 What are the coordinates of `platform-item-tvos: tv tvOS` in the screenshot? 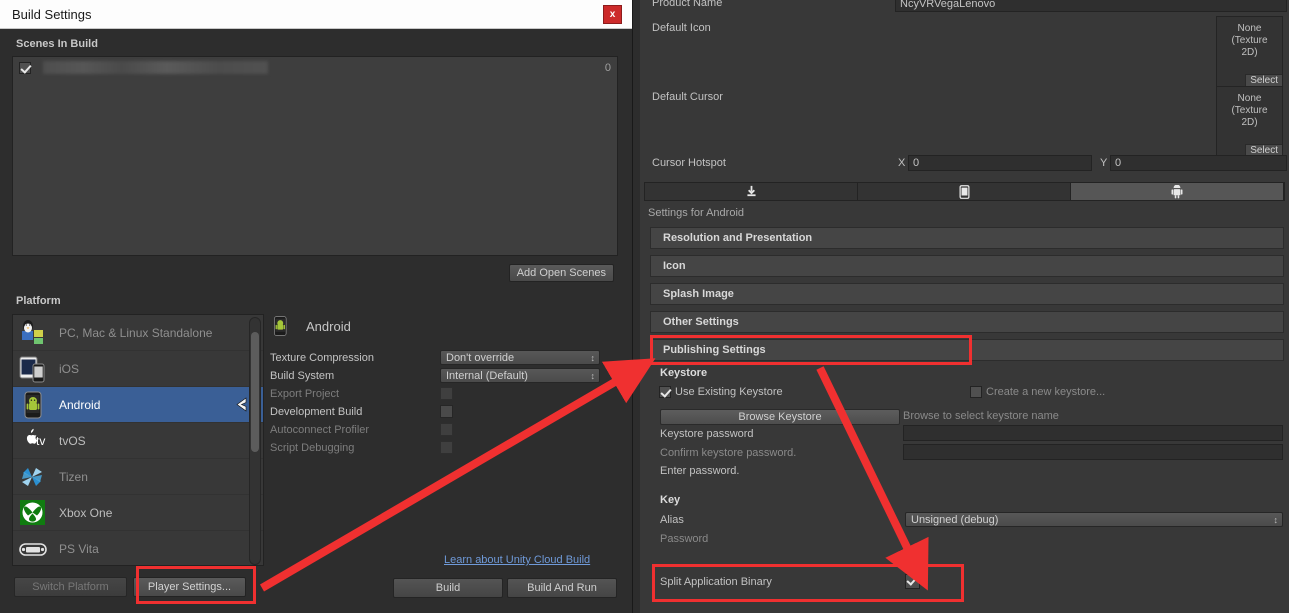 It's located at (138, 441).